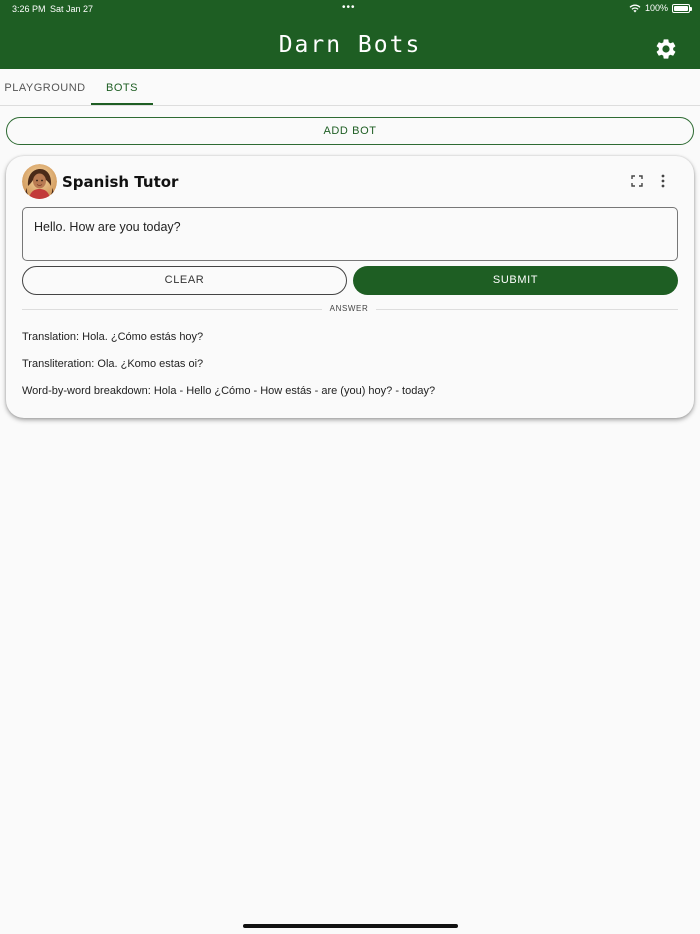 The width and height of the screenshot is (700, 934). Describe the element at coordinates (350, 87) in the screenshot. I see `tab-bar: PLAYGROUND BOTS` at that location.